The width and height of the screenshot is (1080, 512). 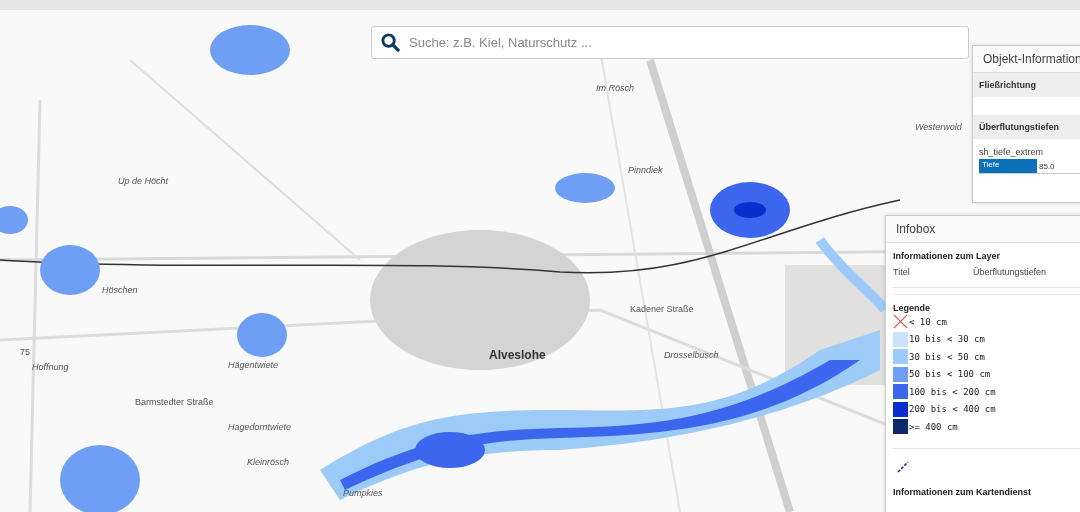 I want to click on map-label: Westerwold, so click(x=938, y=127).